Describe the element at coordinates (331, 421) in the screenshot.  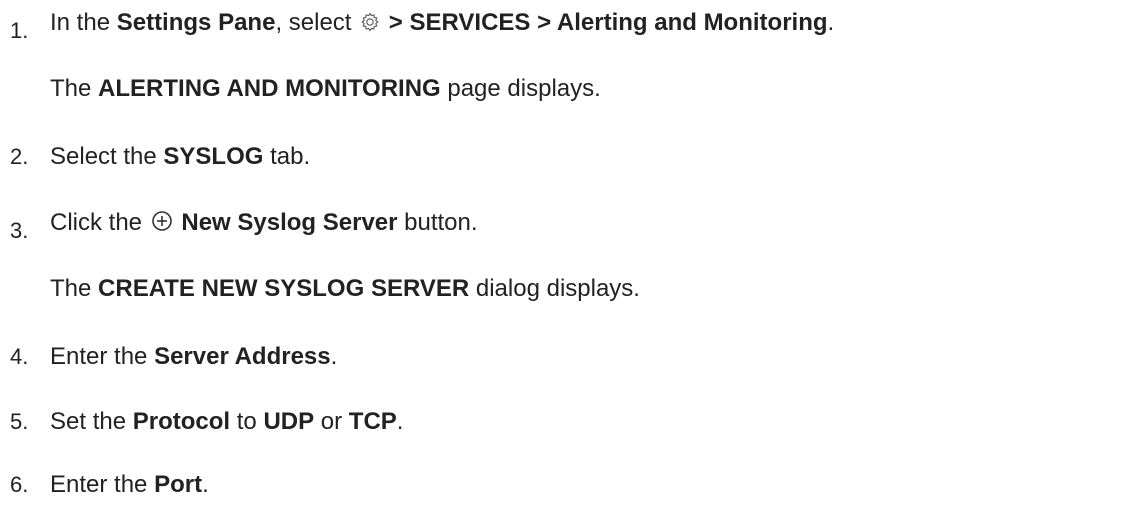
I see `text-run: or` at that location.